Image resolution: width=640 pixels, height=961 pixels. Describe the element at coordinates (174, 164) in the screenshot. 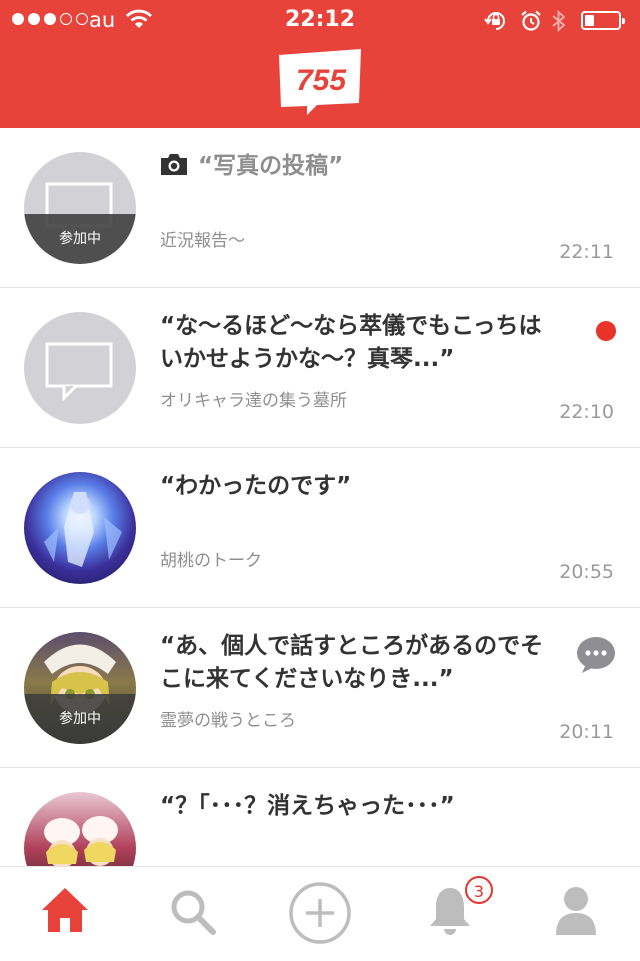

I see `camera-icon` at that location.